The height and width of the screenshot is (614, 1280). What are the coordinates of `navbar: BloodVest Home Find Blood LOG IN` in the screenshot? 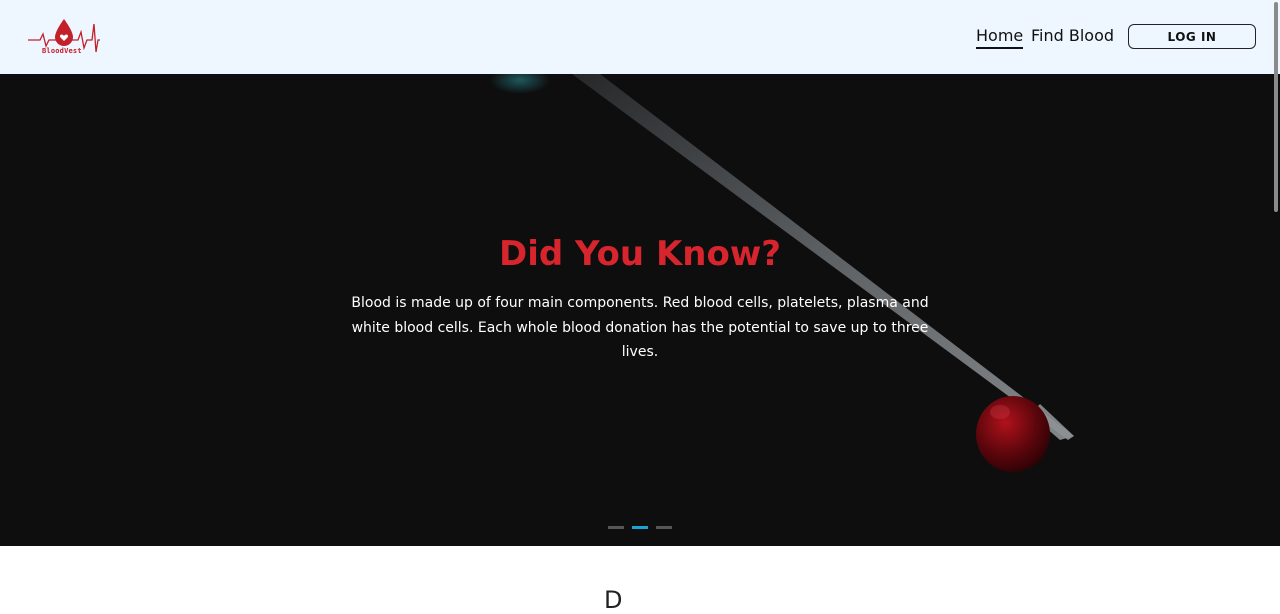 It's located at (640, 37).